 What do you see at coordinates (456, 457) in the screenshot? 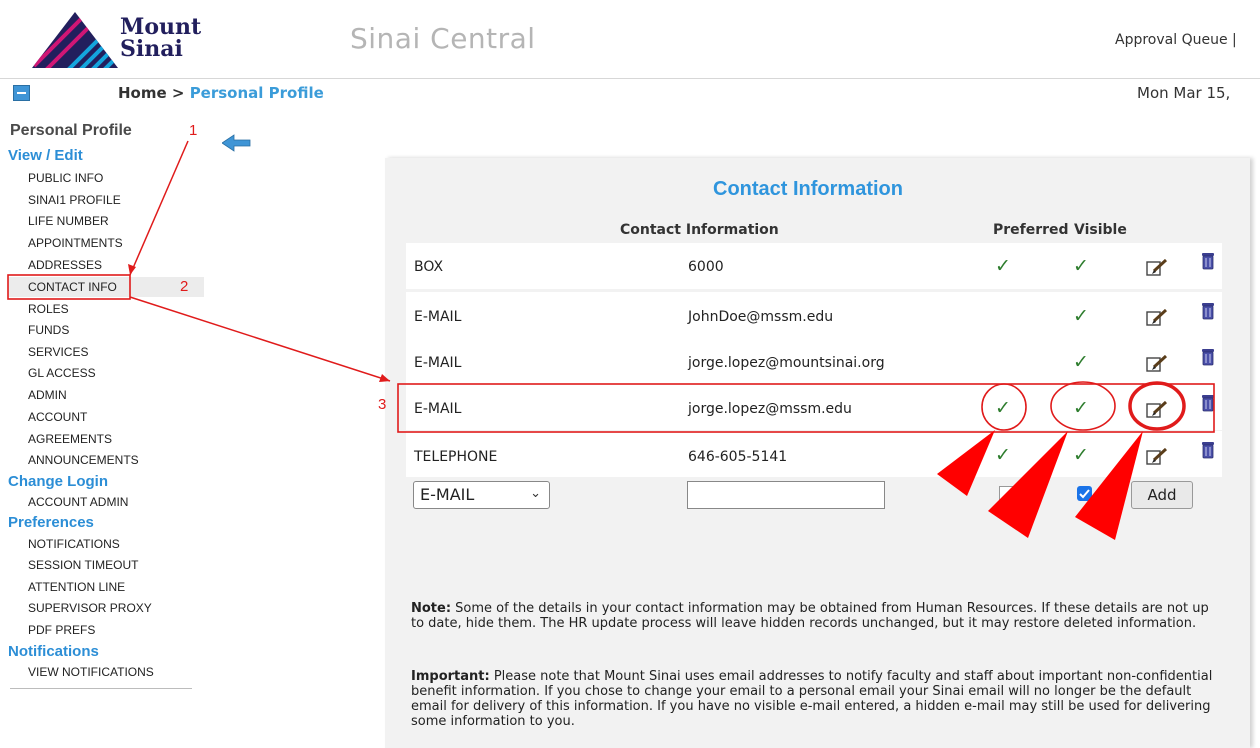
I see `contact-type: TELEPHONE` at bounding box center [456, 457].